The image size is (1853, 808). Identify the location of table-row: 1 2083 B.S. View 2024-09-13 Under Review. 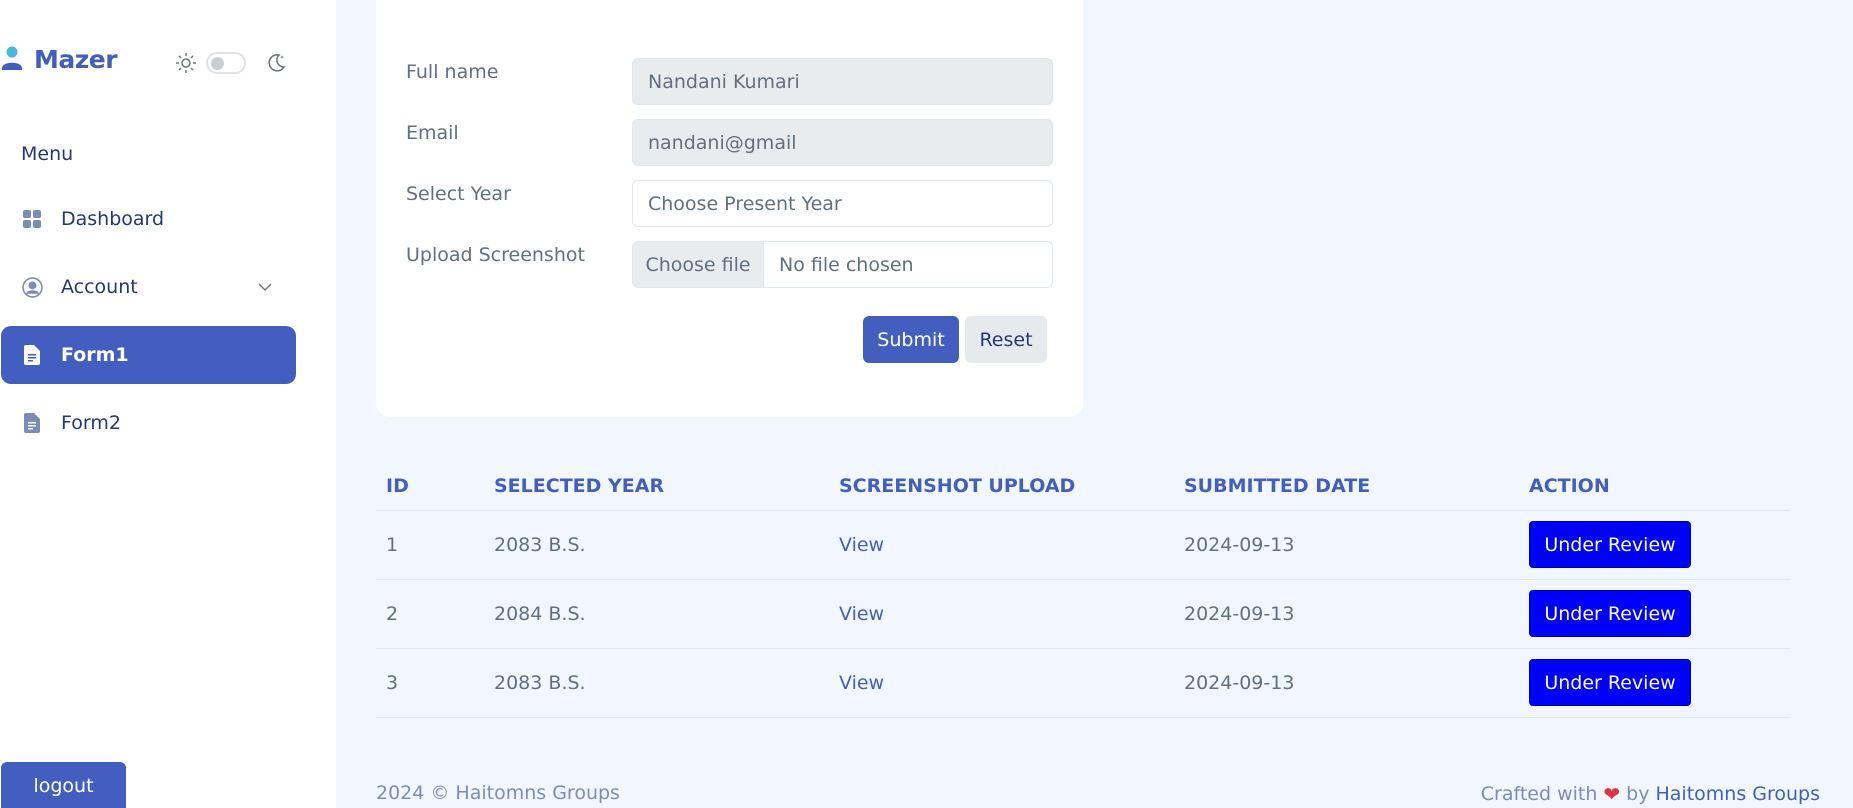
(1083, 545).